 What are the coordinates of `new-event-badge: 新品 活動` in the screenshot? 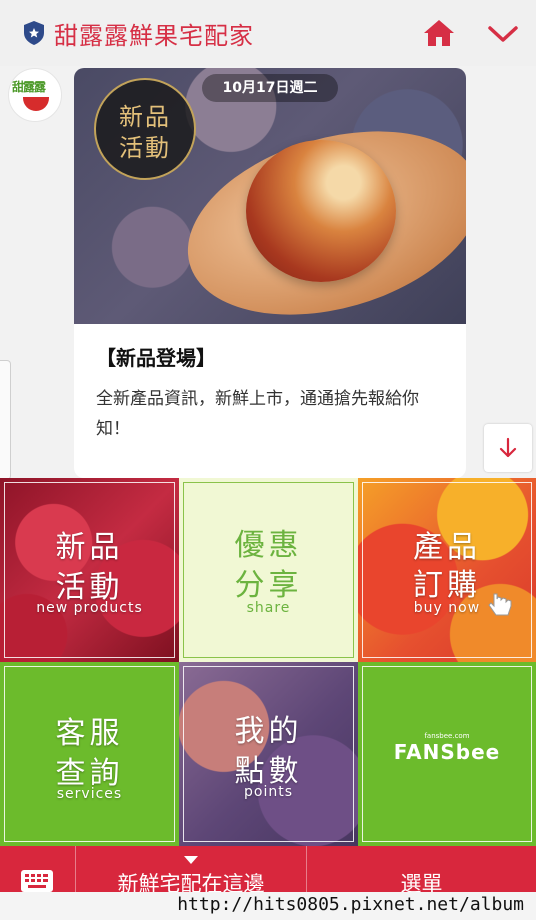 It's located at (145, 129).